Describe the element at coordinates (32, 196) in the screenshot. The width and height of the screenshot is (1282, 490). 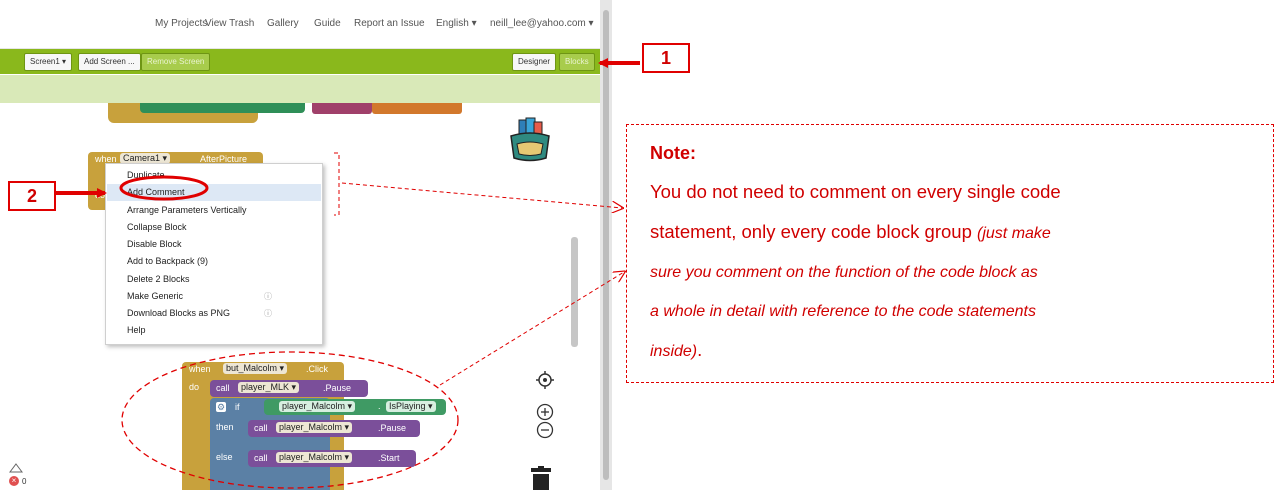
I see `marker-2: 2` at that location.